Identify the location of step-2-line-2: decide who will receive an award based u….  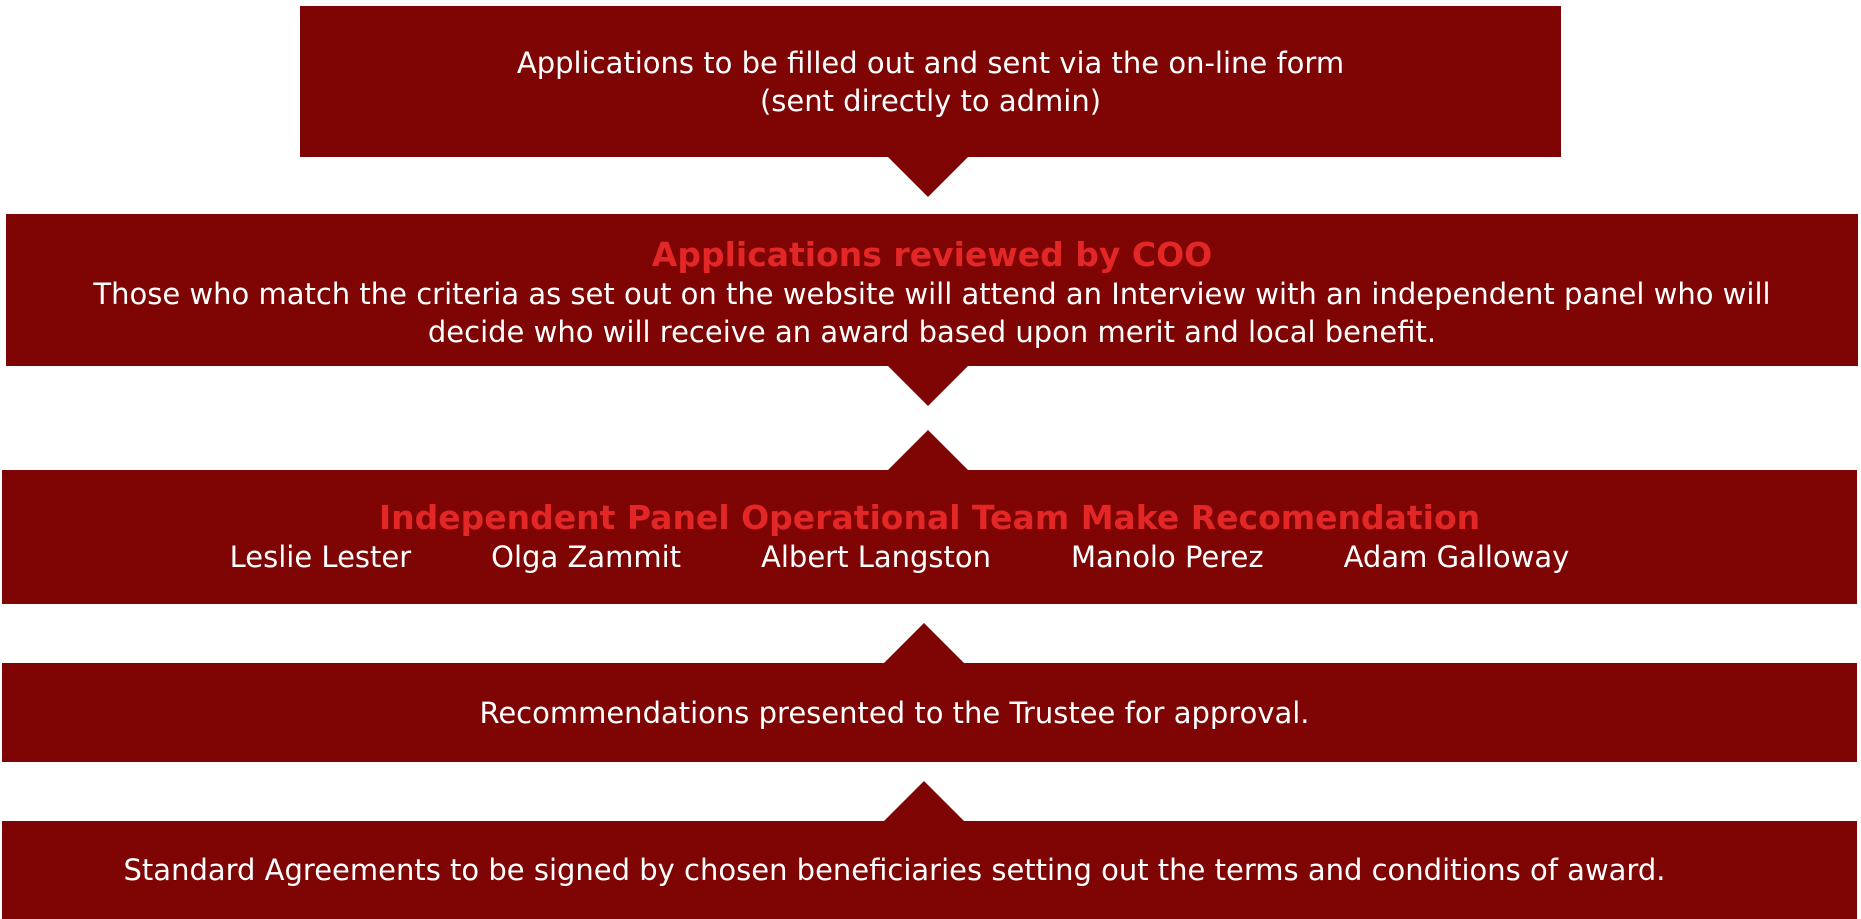
(932, 332).